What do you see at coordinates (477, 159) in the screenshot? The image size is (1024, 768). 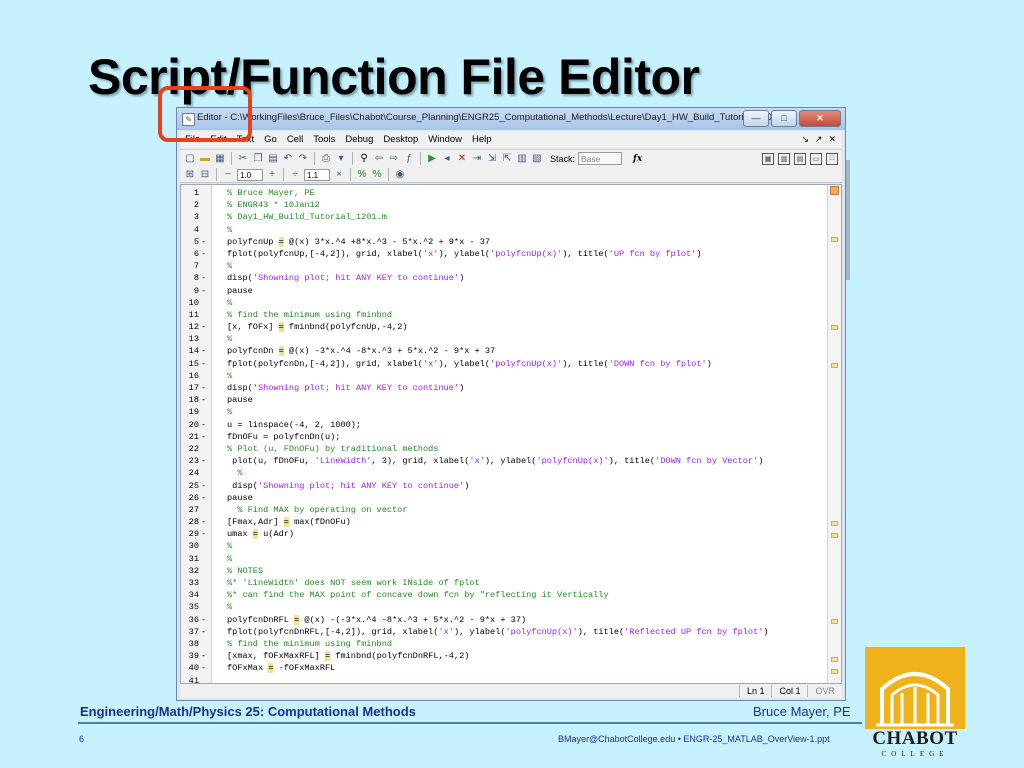 I see `step-icon: ⇥` at bounding box center [477, 159].